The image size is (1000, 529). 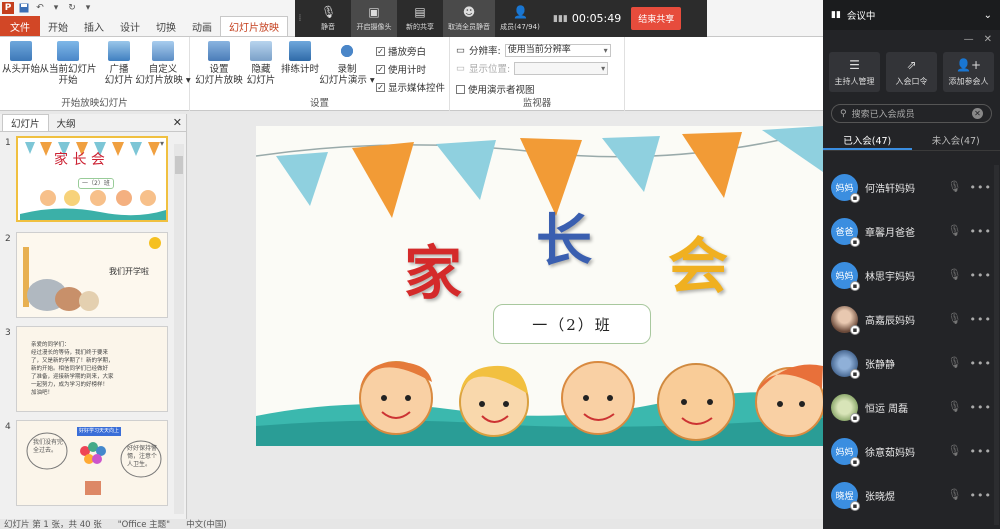 I want to click on member-row: ▪ 恒运 周磊 🎙 •••, so click(x=911, y=407).